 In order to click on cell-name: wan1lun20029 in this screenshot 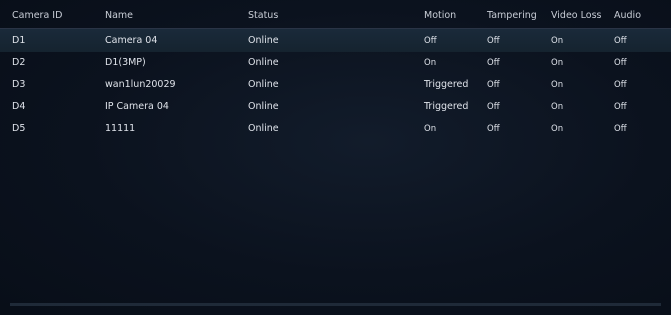, I will do `click(140, 84)`.